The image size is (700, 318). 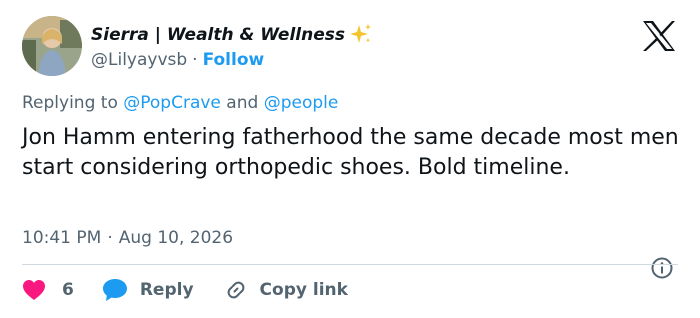 What do you see at coordinates (52, 46) in the screenshot?
I see `avatar` at bounding box center [52, 46].